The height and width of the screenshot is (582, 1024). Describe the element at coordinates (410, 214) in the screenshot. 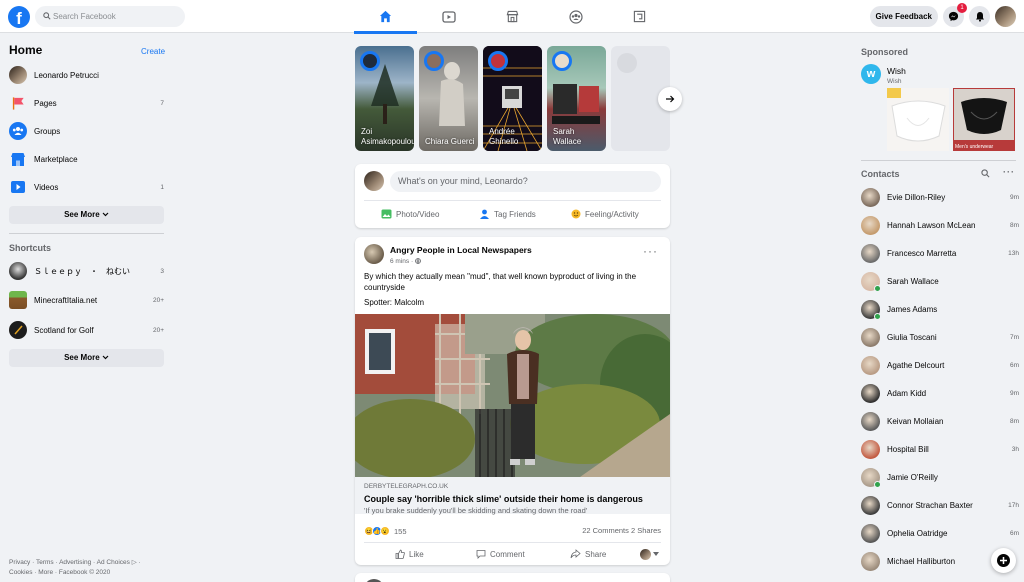

I see `photo-video-button: Photo/Video` at that location.